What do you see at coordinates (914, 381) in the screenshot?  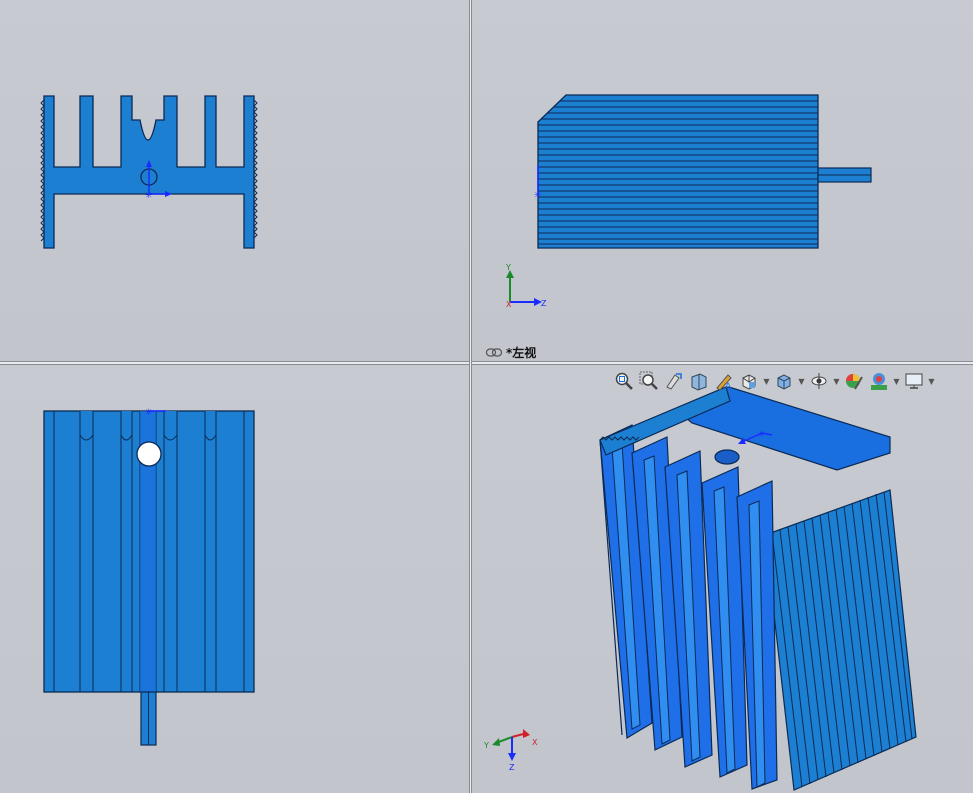 I see `view-settings-icon` at bounding box center [914, 381].